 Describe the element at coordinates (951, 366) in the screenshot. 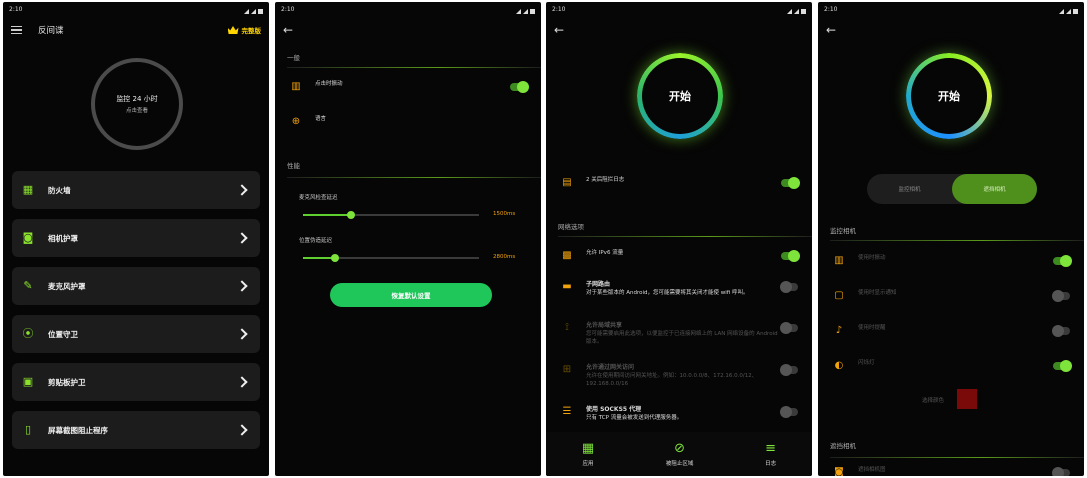

I see `flash-row: ◐ 闪烁灯` at that location.